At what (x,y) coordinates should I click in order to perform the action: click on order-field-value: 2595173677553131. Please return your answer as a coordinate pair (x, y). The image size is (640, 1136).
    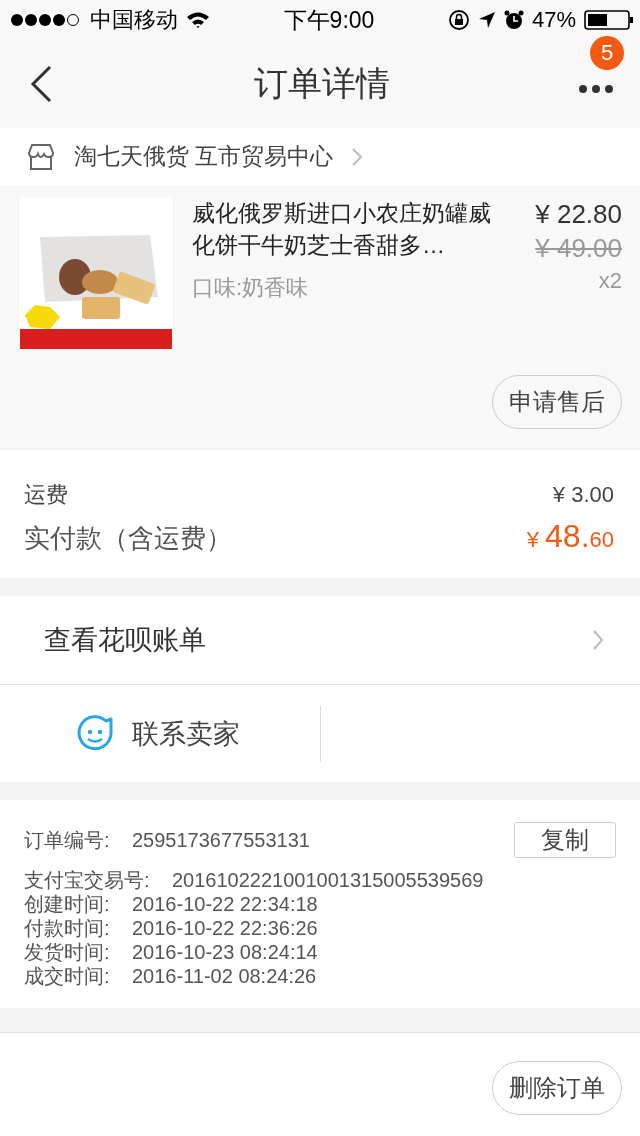
    Looking at the image, I should click on (221, 840).